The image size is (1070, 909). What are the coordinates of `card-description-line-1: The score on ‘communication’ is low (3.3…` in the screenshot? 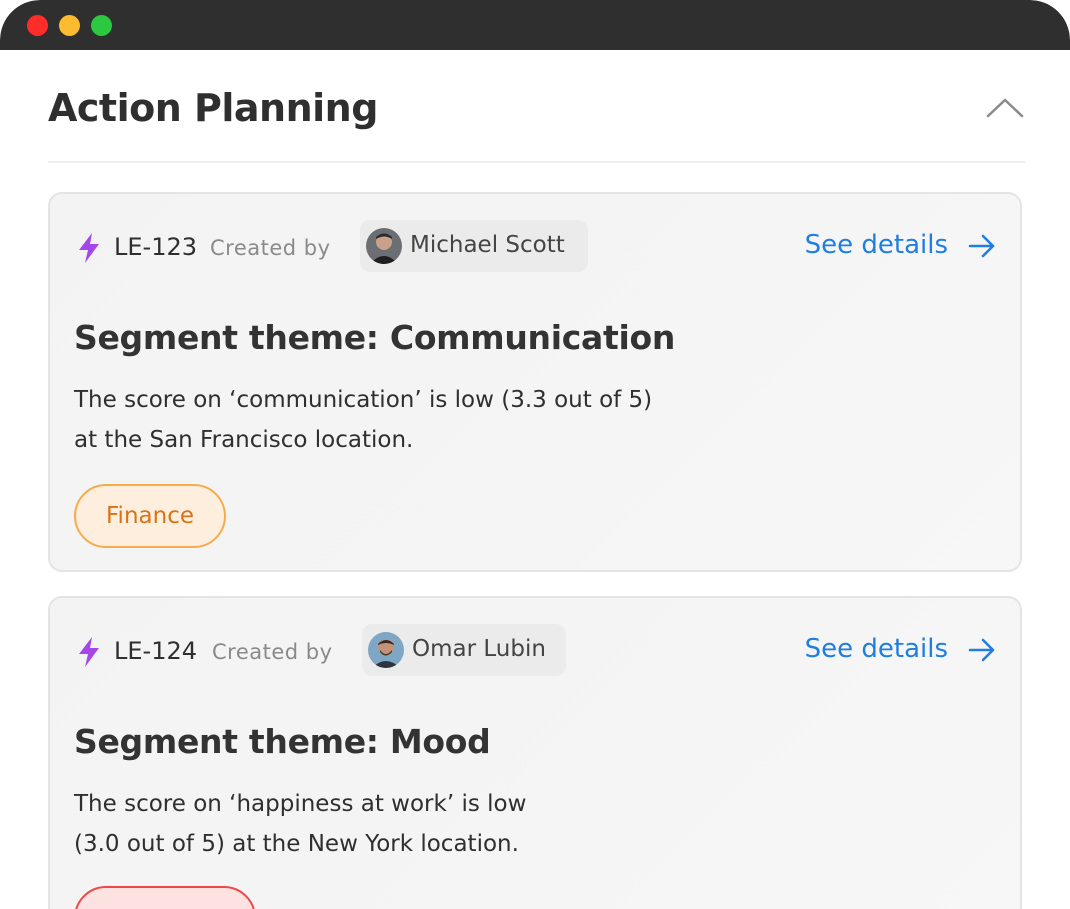 It's located at (363, 400).